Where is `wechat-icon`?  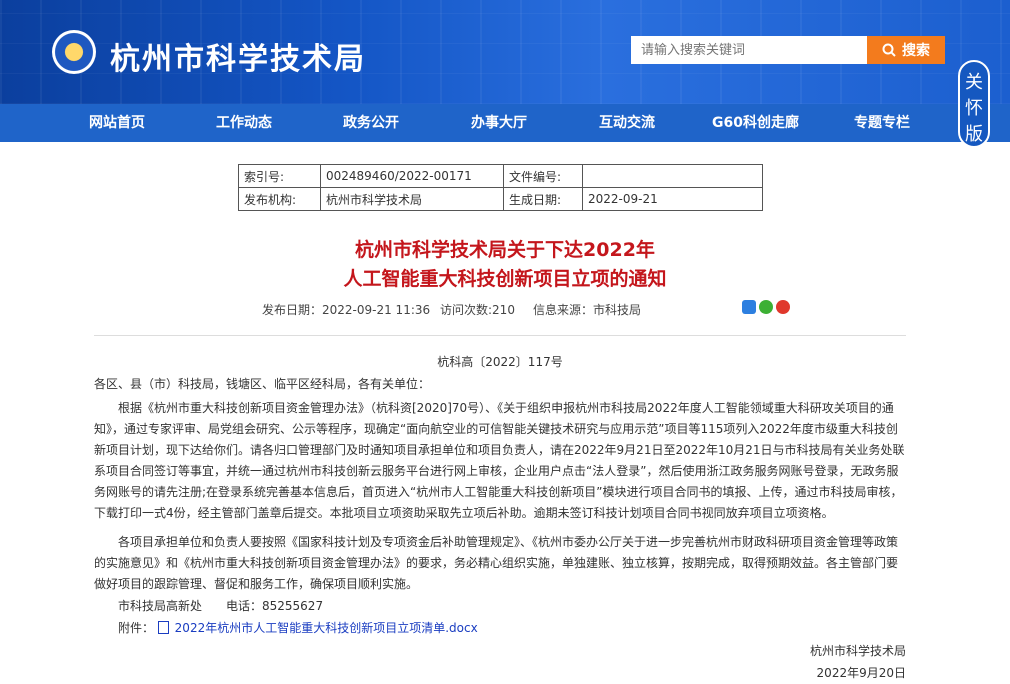 wechat-icon is located at coordinates (766, 307).